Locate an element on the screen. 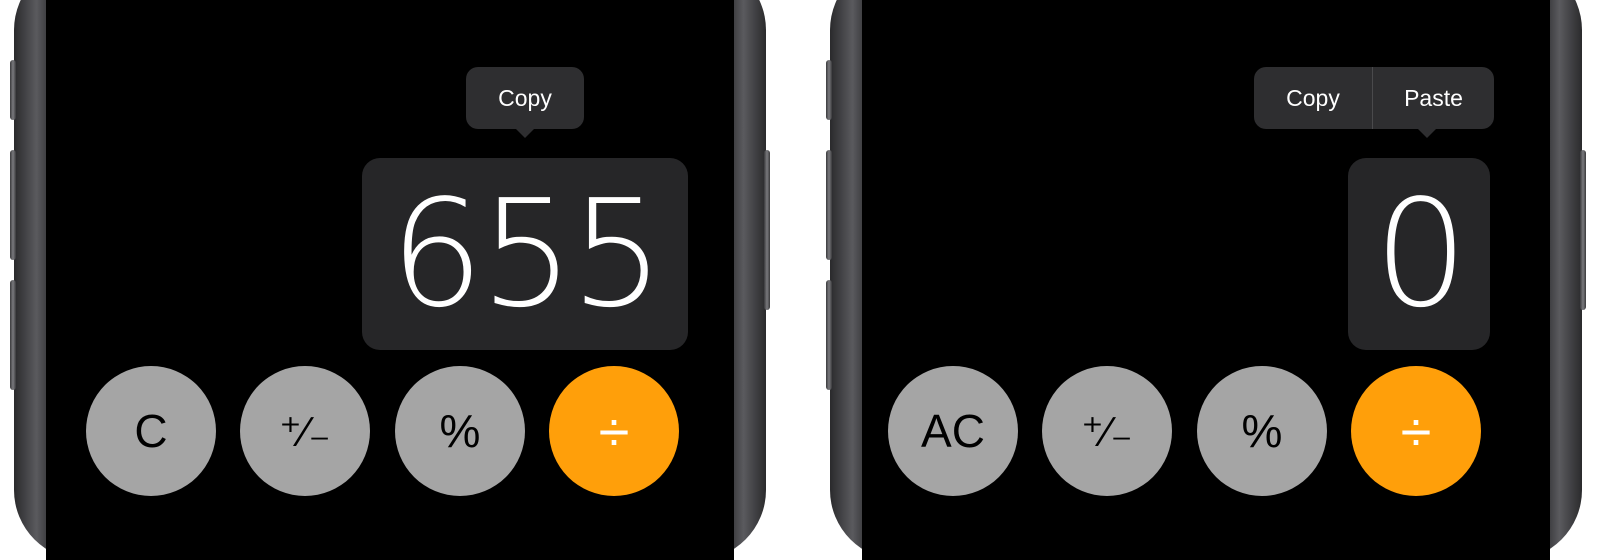 The height and width of the screenshot is (560, 1600). display-highlight: 0 is located at coordinates (1419, 254).